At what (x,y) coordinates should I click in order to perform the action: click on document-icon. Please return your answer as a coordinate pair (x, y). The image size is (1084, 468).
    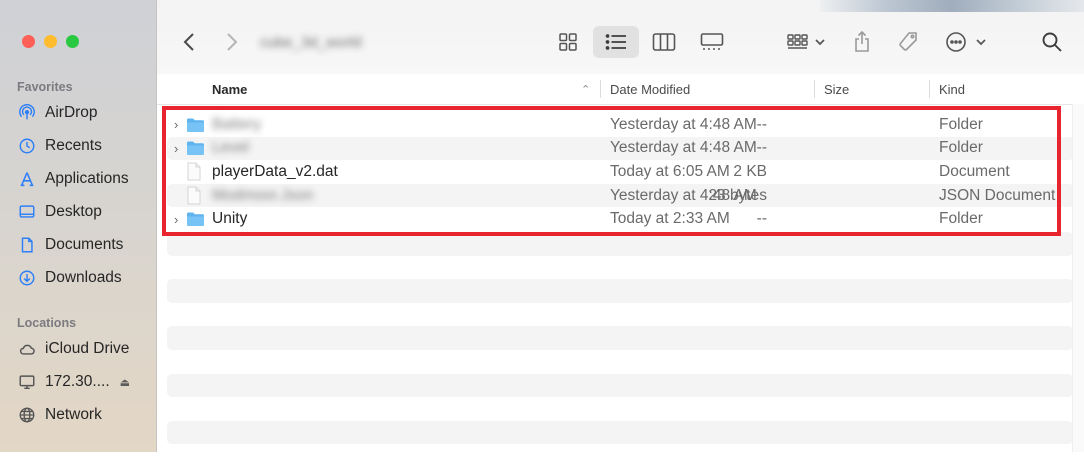
    Looking at the image, I should click on (27, 245).